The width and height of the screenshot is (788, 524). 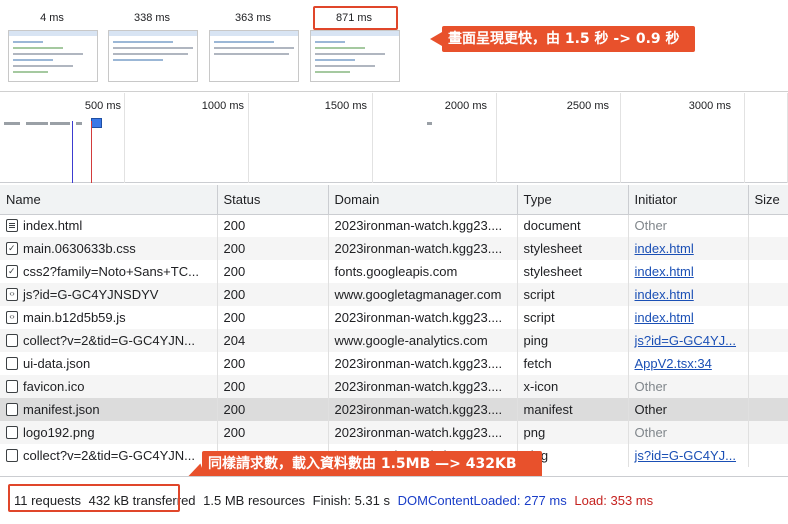 What do you see at coordinates (587, 106) in the screenshot?
I see `tick-label: 2500 ms` at bounding box center [587, 106].